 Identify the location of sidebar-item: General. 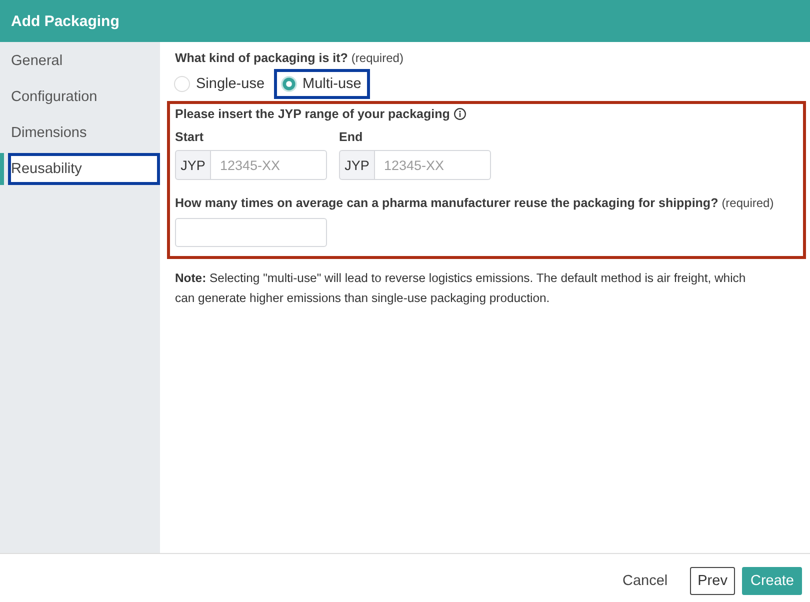
(84, 61).